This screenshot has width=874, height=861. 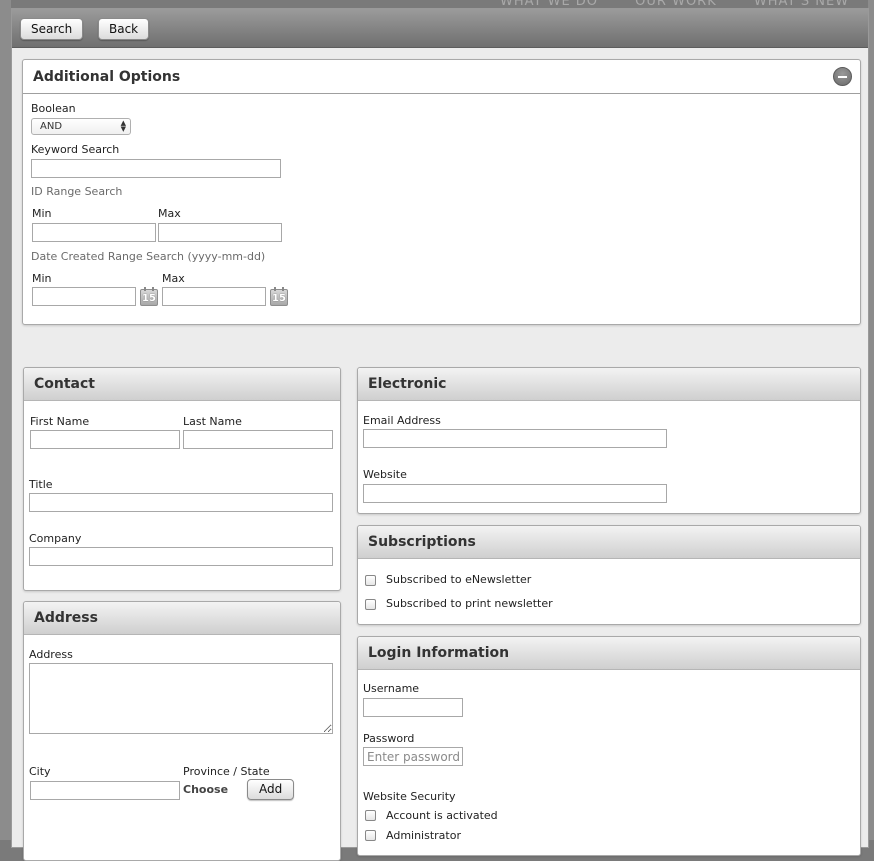 What do you see at coordinates (469, 603) in the screenshot?
I see `print-newsletter-label: Subscribed to print newsletter` at bounding box center [469, 603].